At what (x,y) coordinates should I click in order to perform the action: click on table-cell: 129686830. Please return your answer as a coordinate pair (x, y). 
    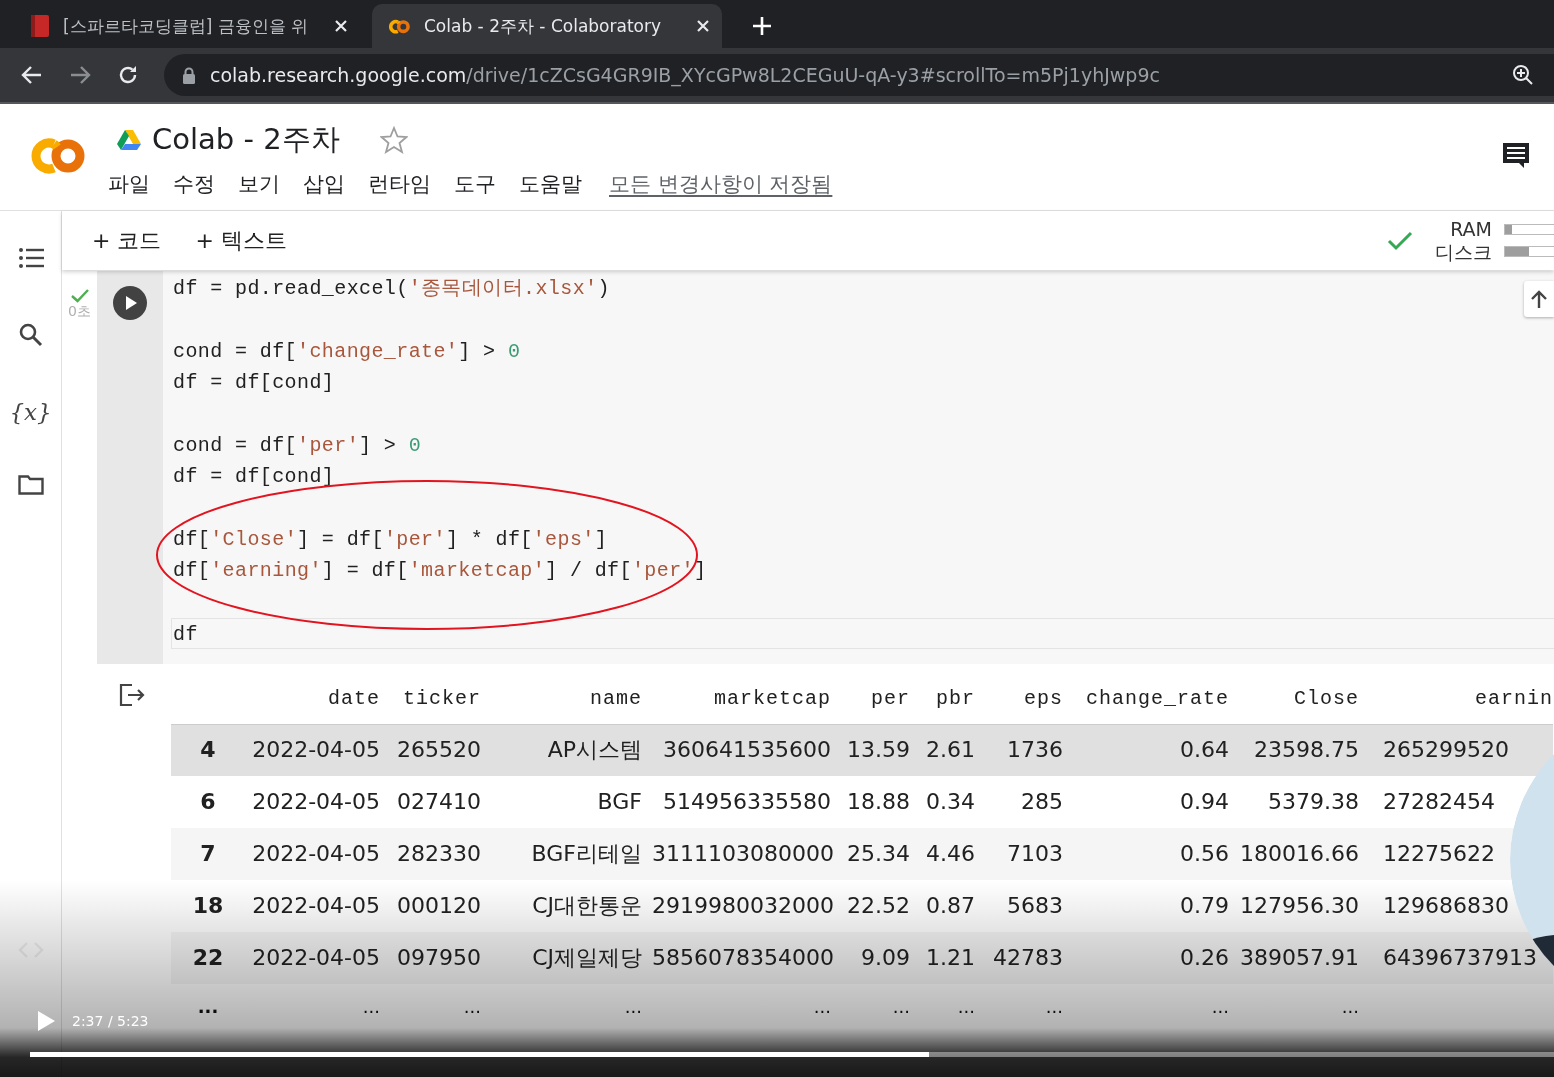
    Looking at the image, I should click on (1461, 906).